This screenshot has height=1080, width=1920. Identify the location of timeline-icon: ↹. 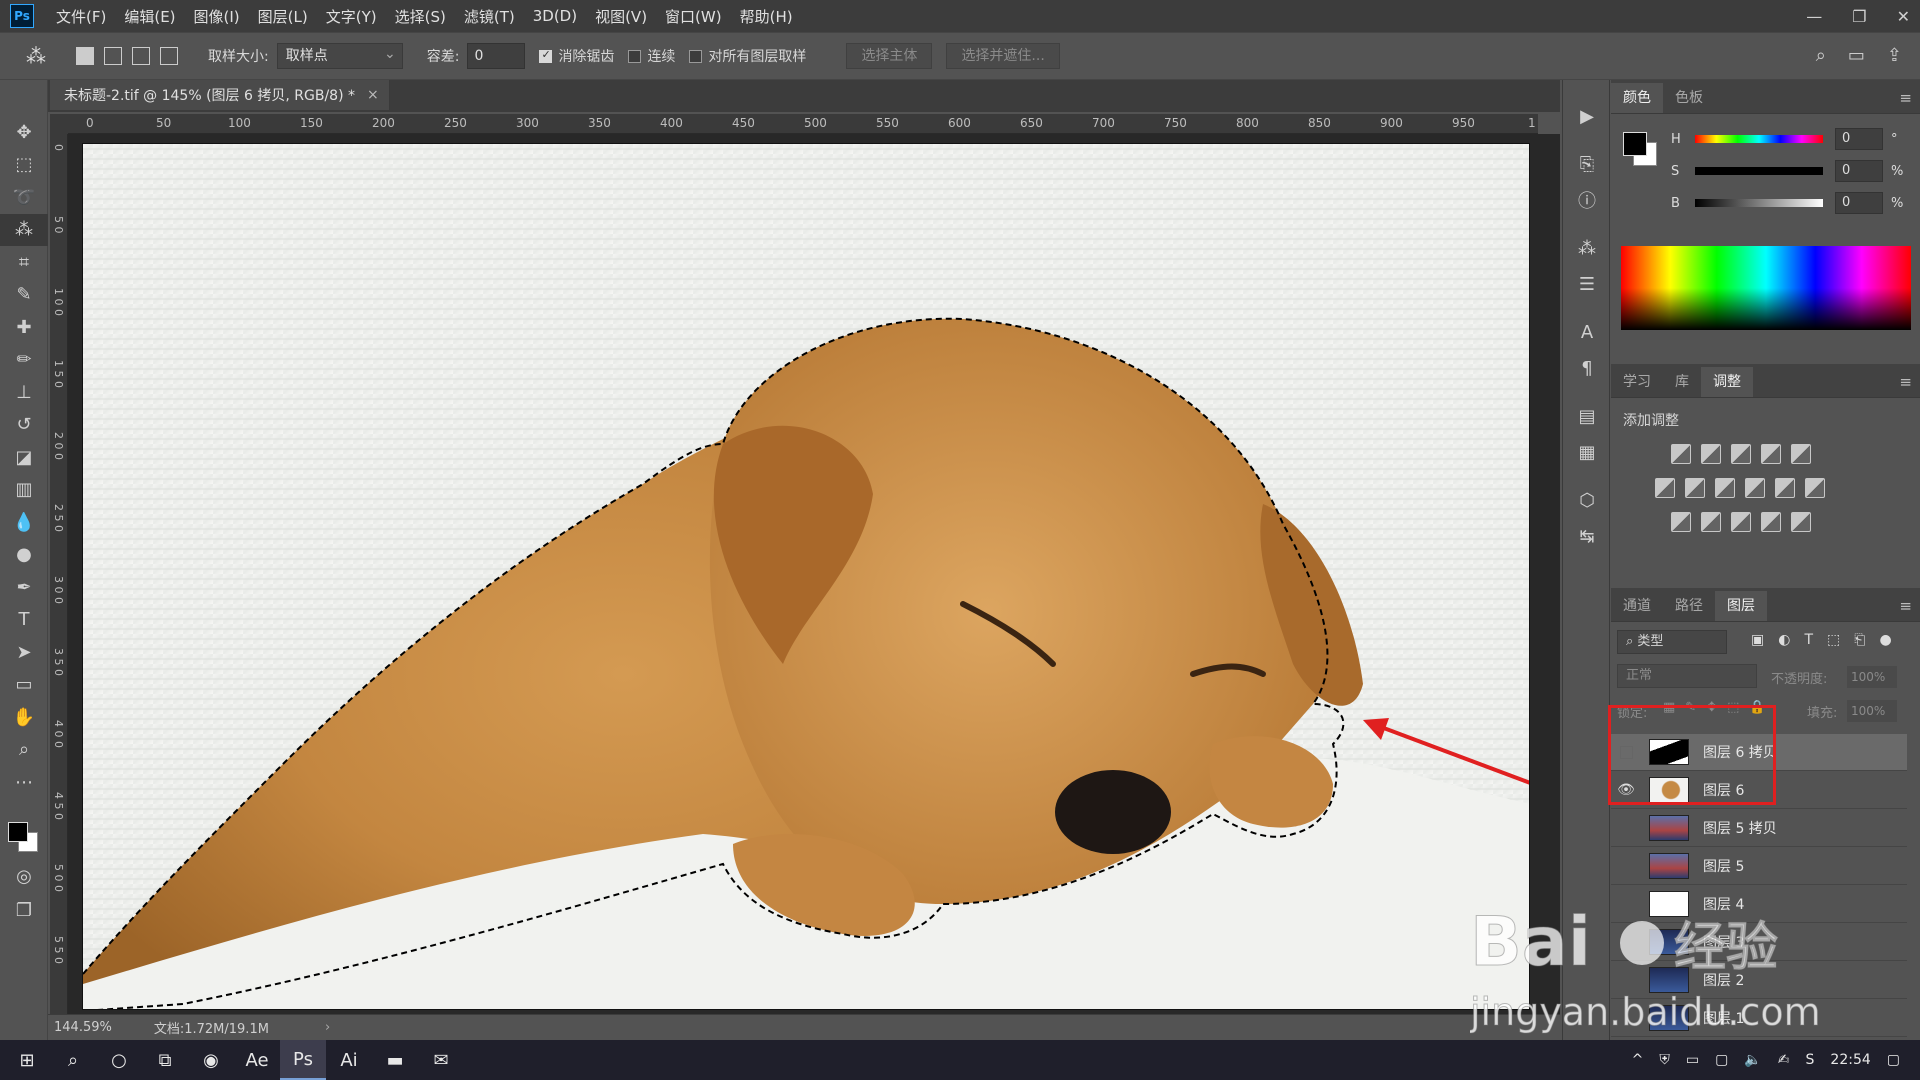
(1587, 536).